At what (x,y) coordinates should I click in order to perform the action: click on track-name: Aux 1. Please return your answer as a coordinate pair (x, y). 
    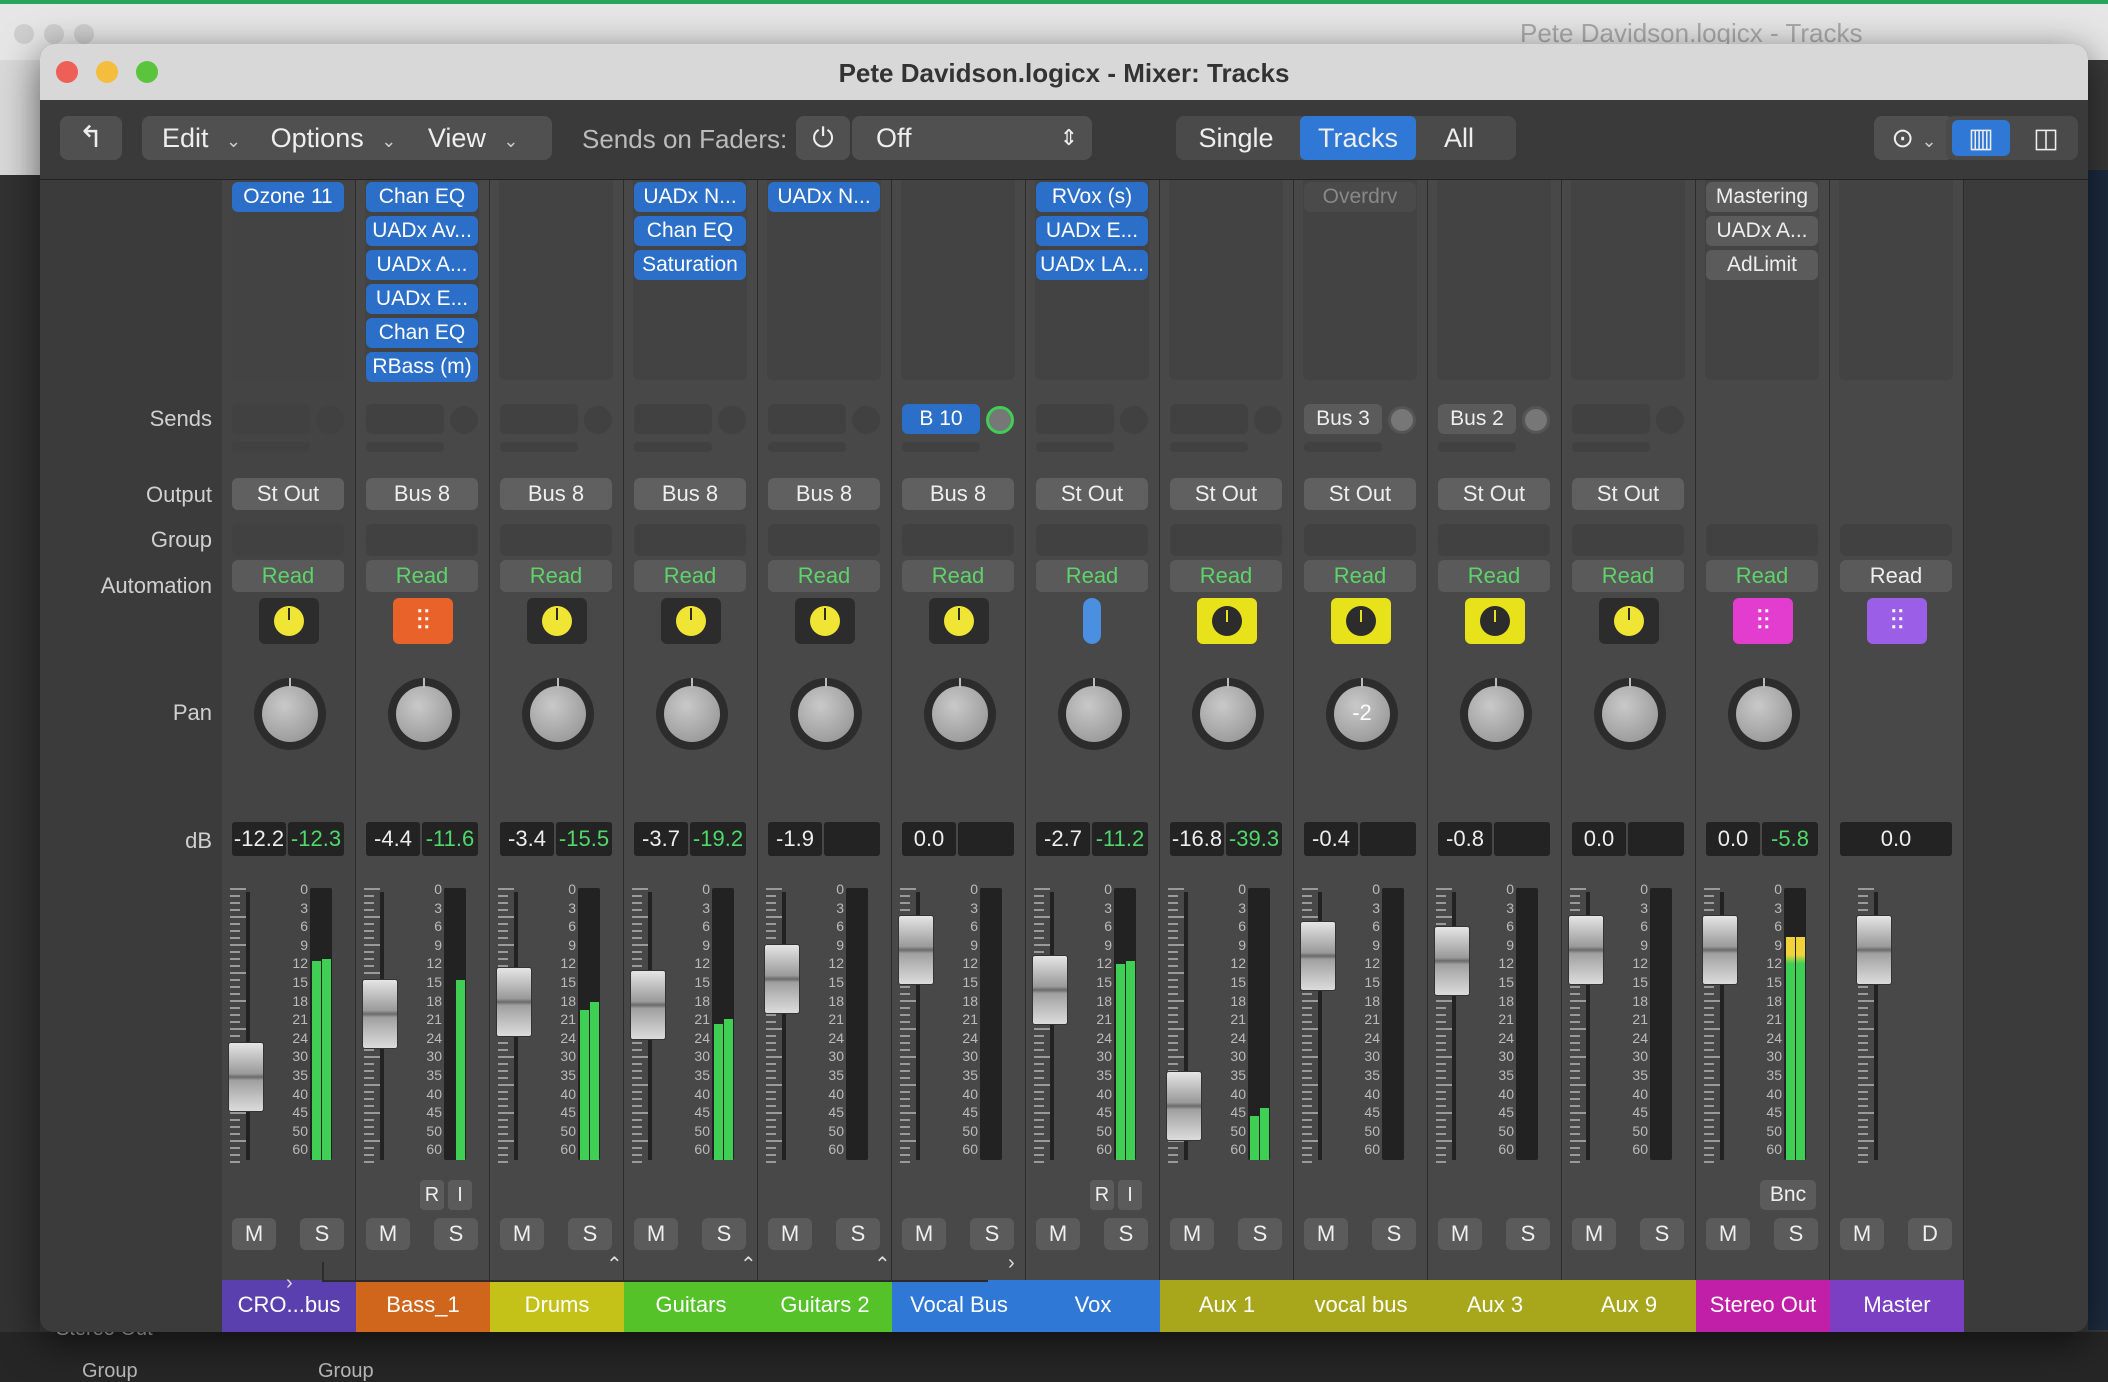
    Looking at the image, I should click on (1227, 1306).